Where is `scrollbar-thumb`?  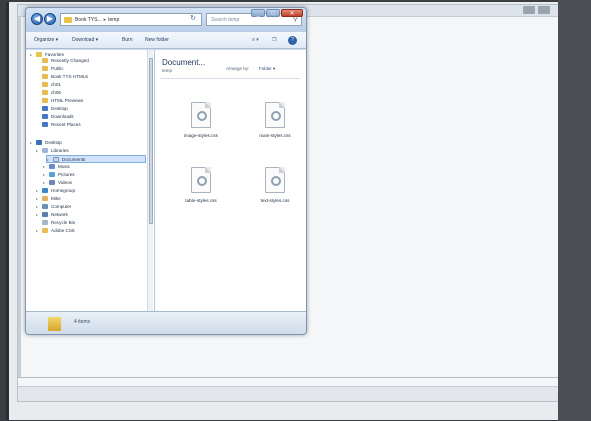 scrollbar-thumb is located at coordinates (151, 141).